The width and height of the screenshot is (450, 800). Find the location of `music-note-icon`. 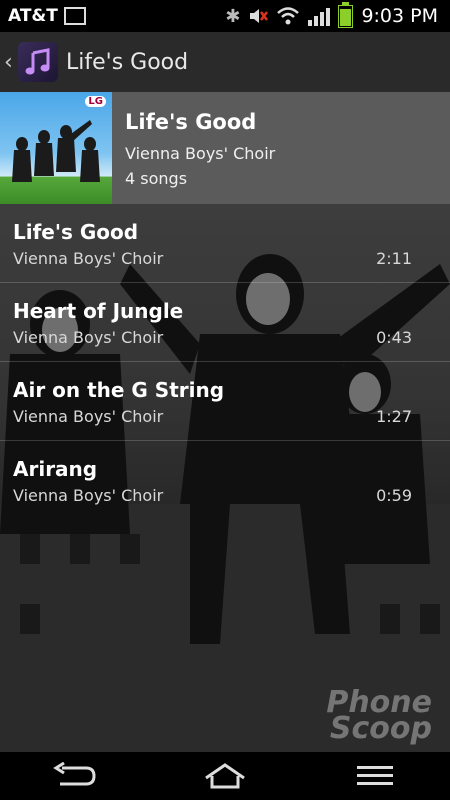

music-note-icon is located at coordinates (37, 61).